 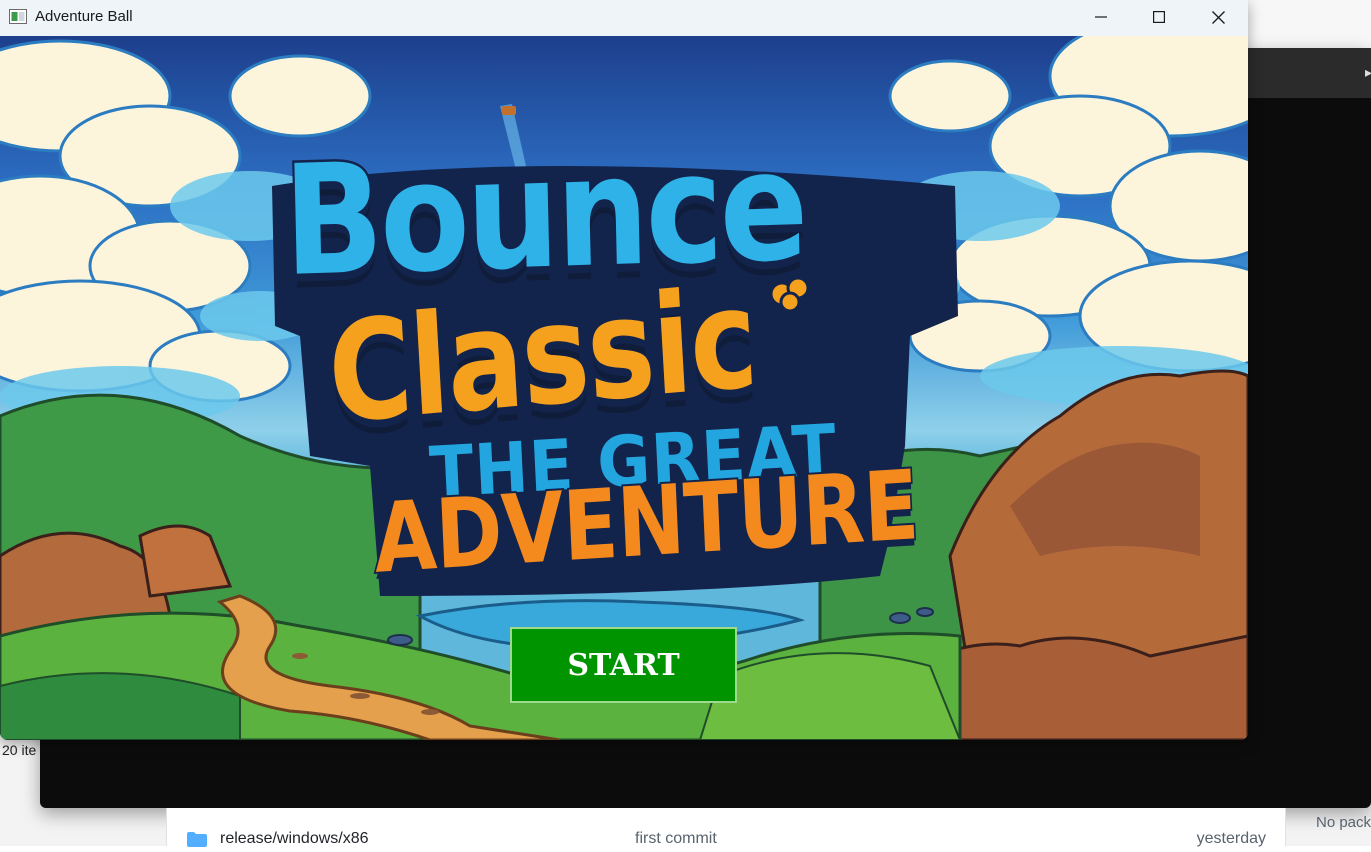 I want to click on minimize-icon, so click(x=1101, y=17).